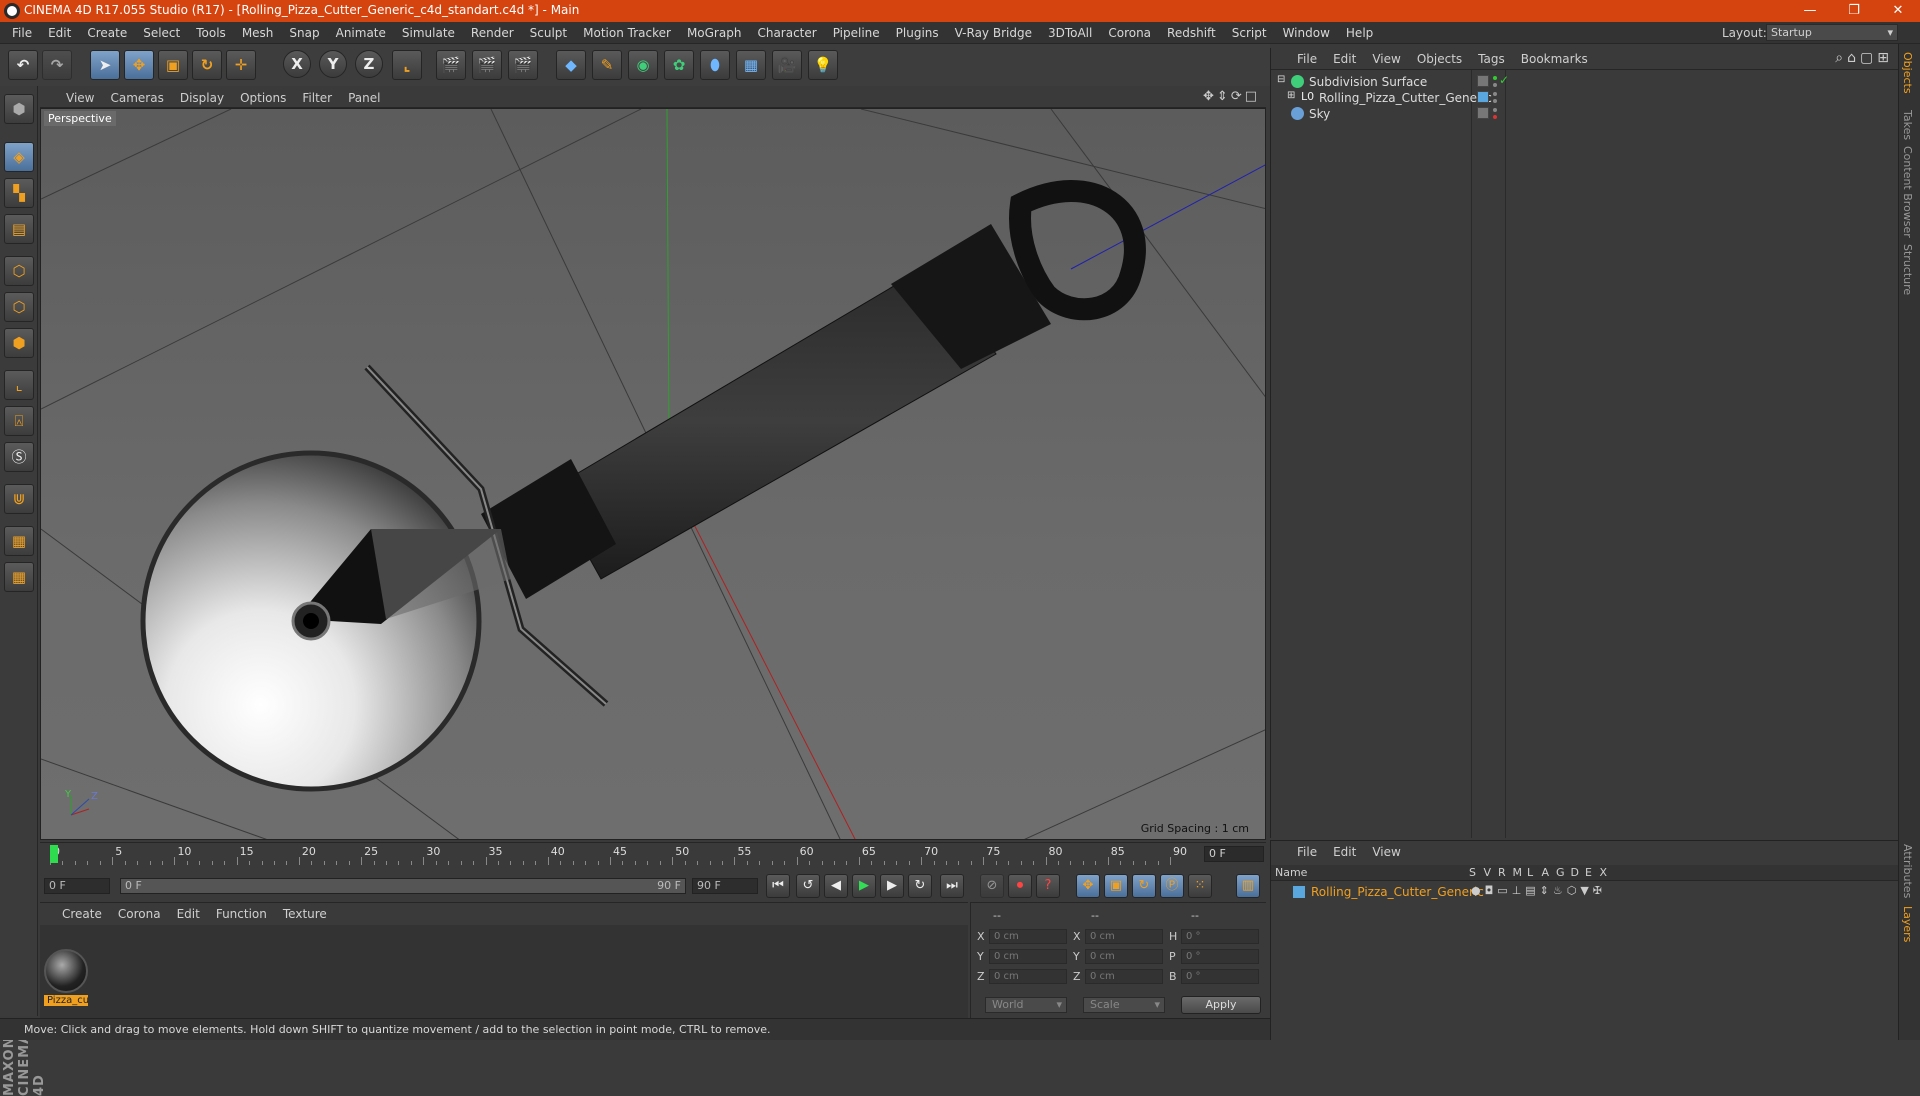  I want to click on cube-primitive-button: ◆, so click(571, 65).